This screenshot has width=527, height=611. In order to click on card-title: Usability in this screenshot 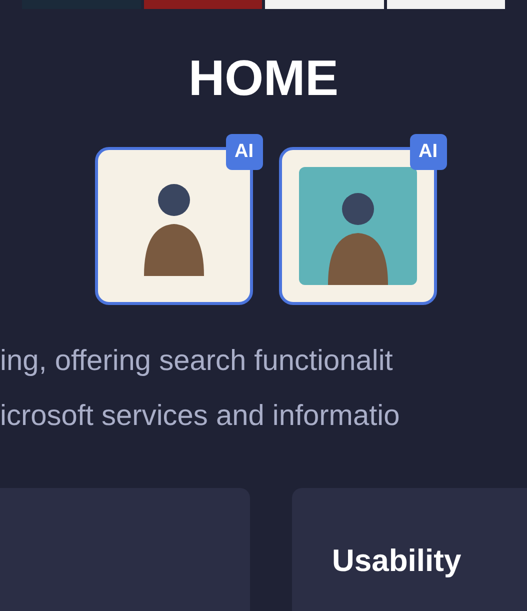, I will do `click(397, 560)`.